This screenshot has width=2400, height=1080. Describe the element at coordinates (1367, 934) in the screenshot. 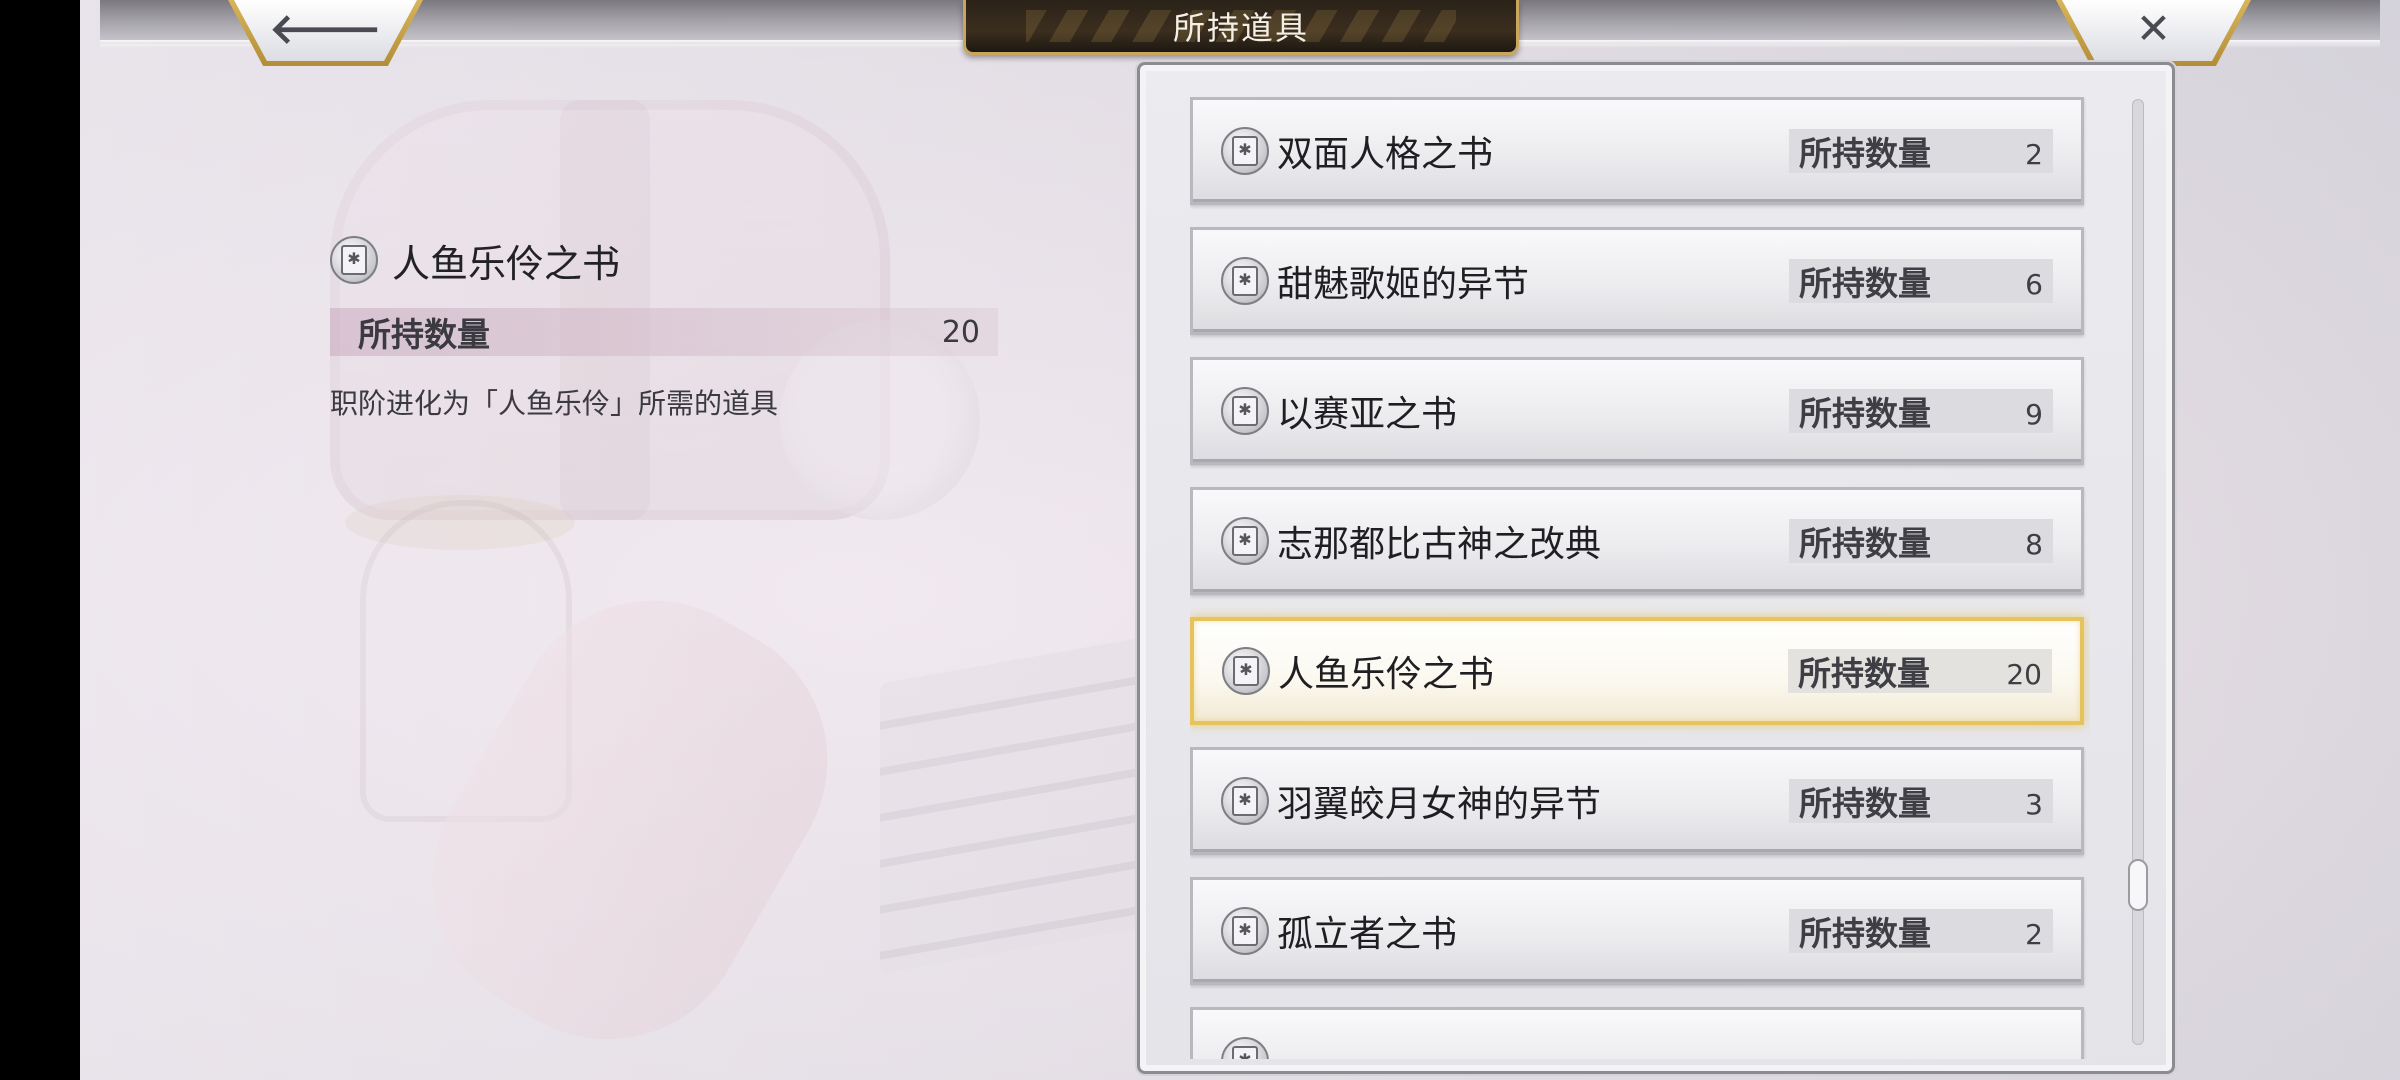

I see `item-name: 孤立者之书` at that location.